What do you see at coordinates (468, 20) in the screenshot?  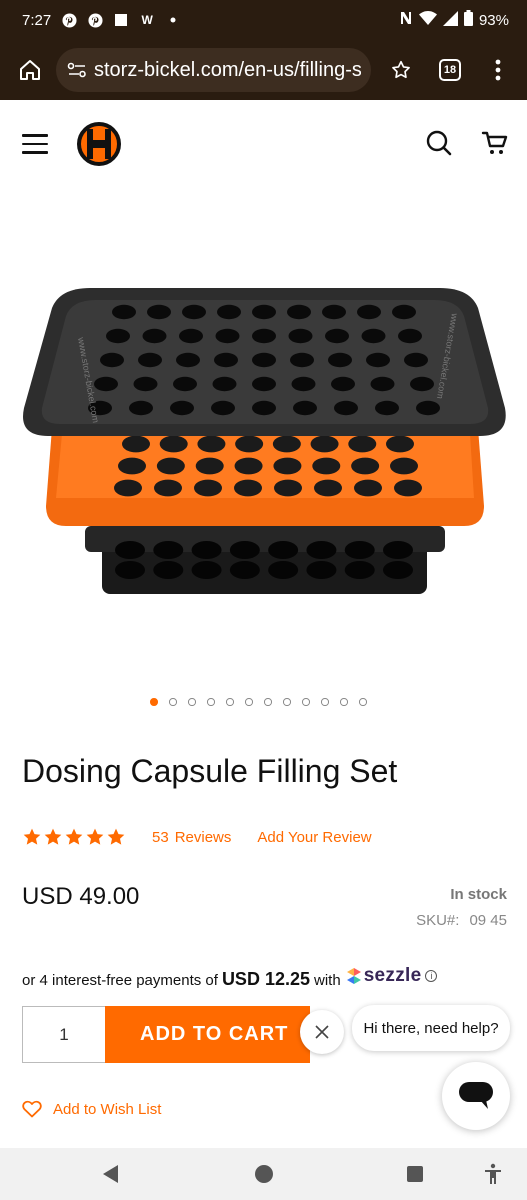 I see `battery-icon` at bounding box center [468, 20].